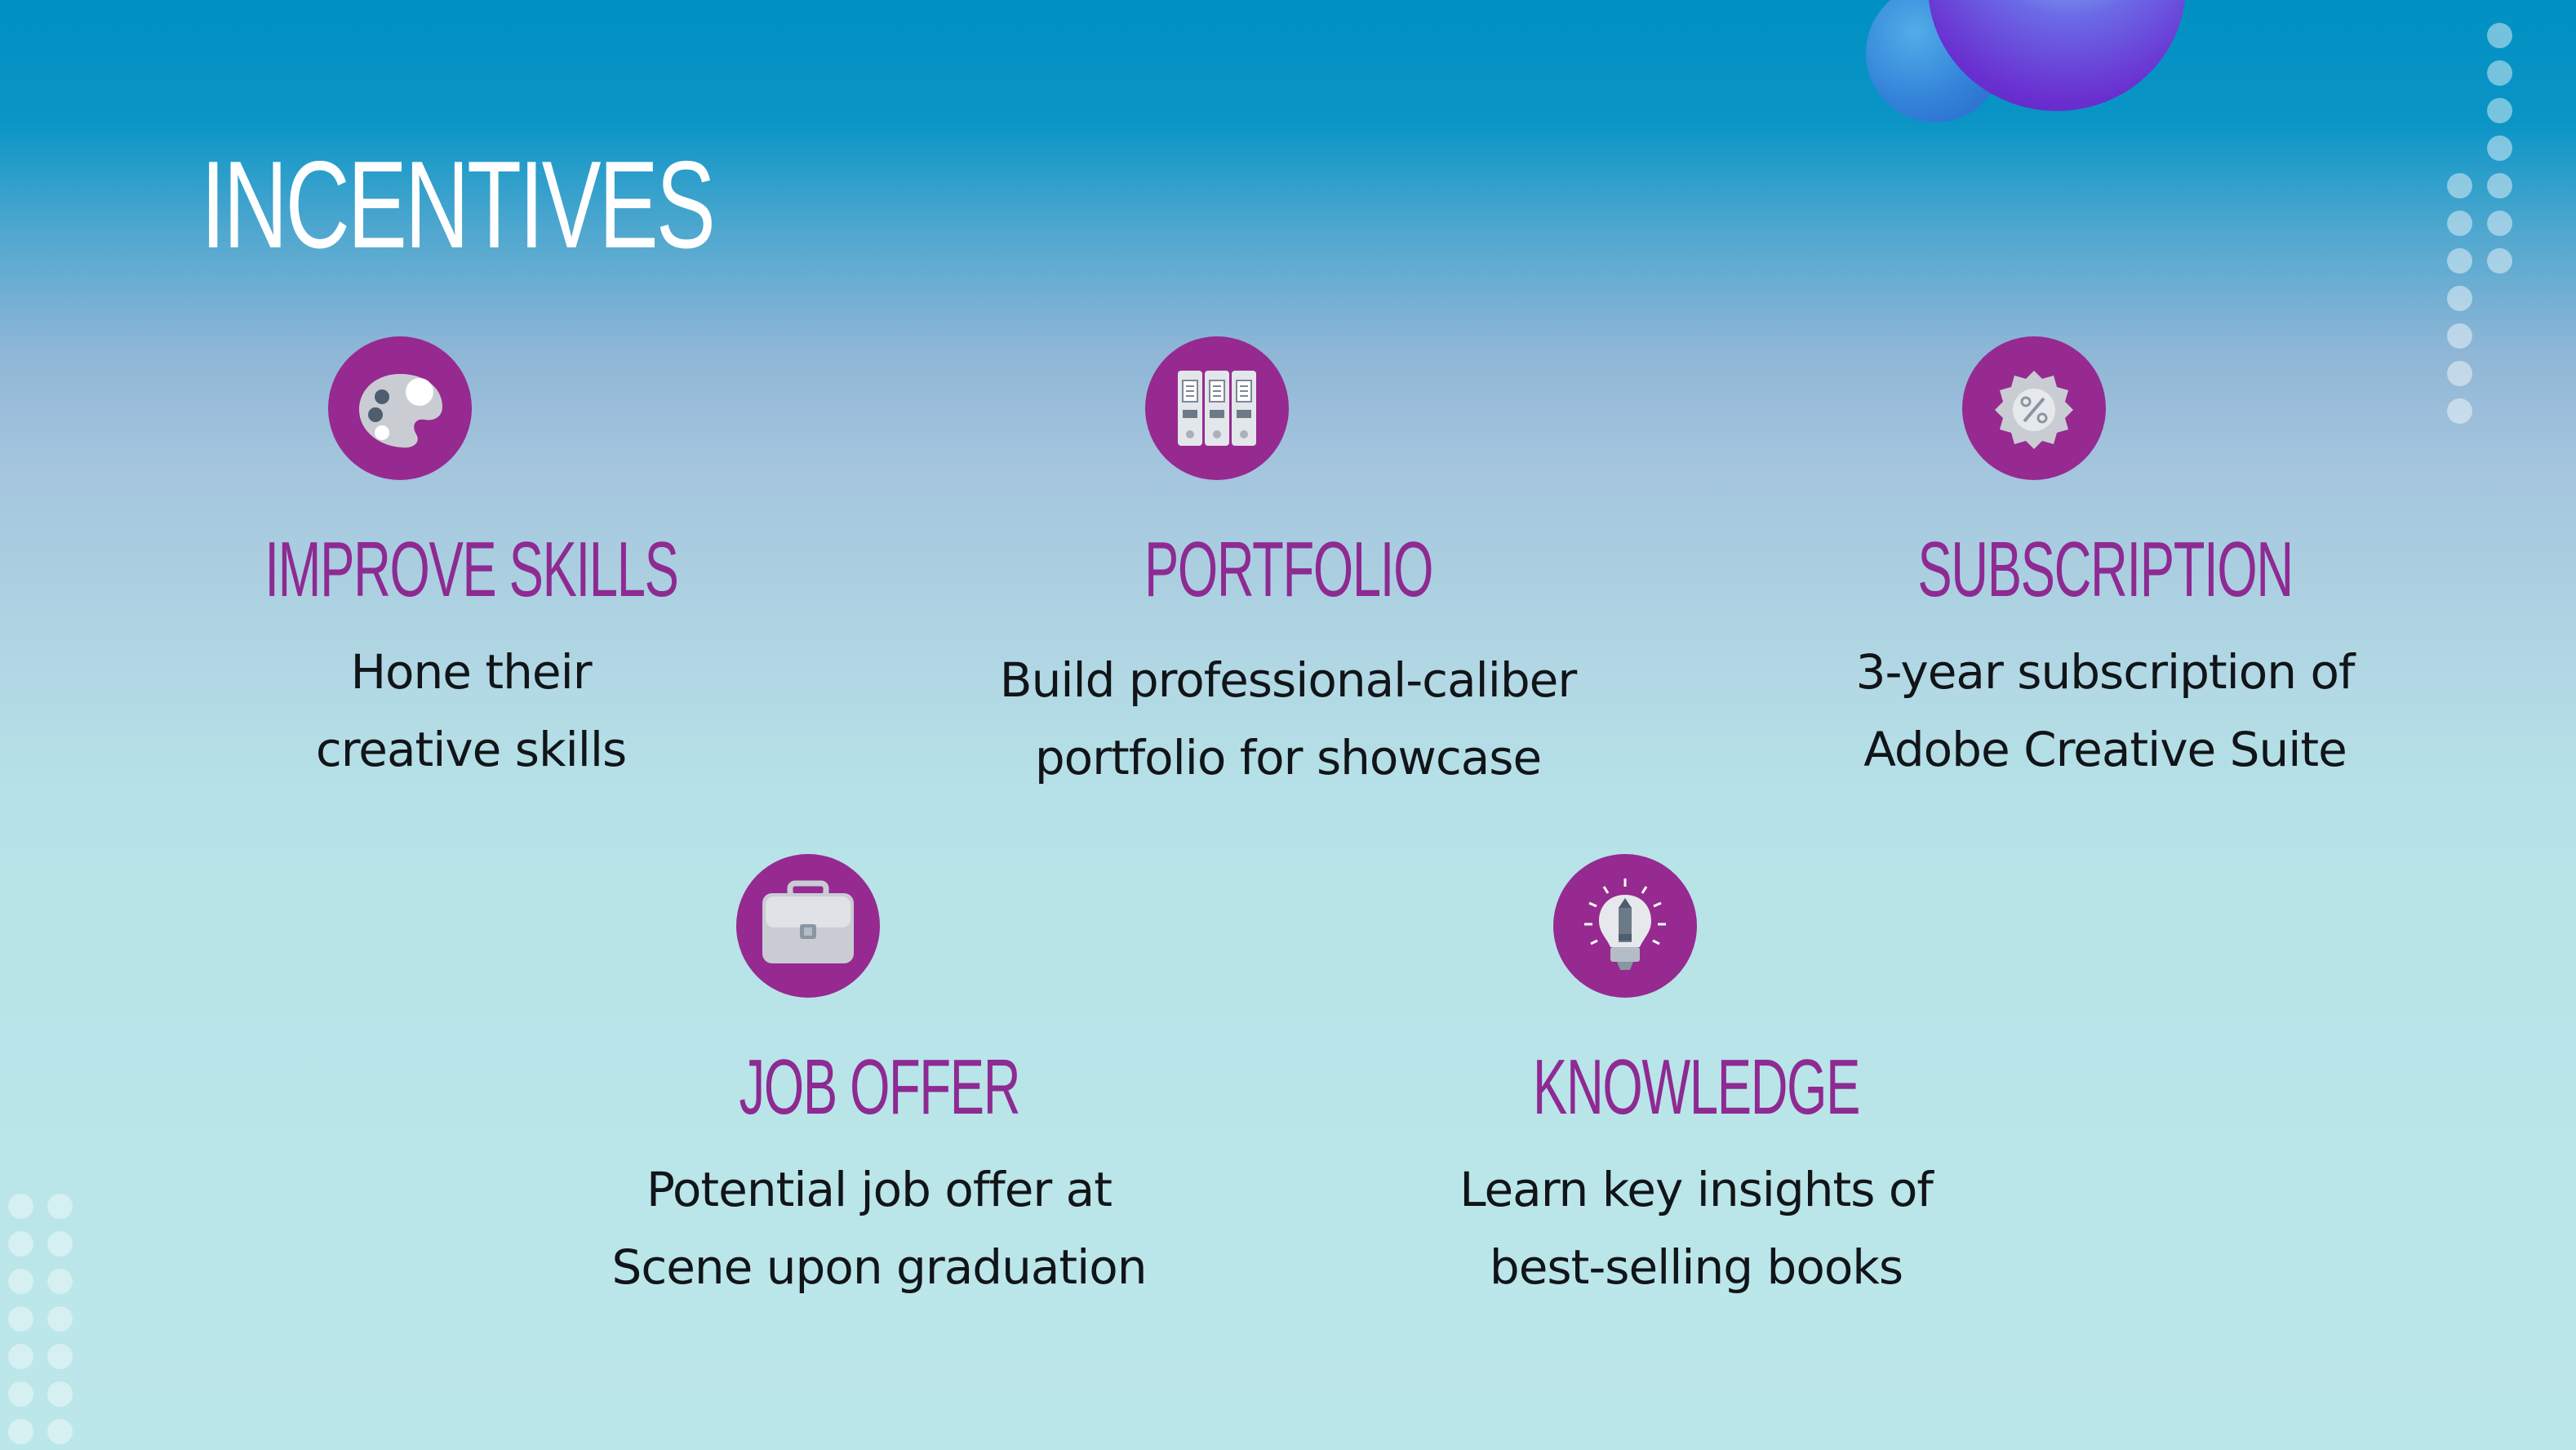  What do you see at coordinates (1696, 1228) in the screenshot?
I see `incentive-description: Learn key insights of best-selling books` at bounding box center [1696, 1228].